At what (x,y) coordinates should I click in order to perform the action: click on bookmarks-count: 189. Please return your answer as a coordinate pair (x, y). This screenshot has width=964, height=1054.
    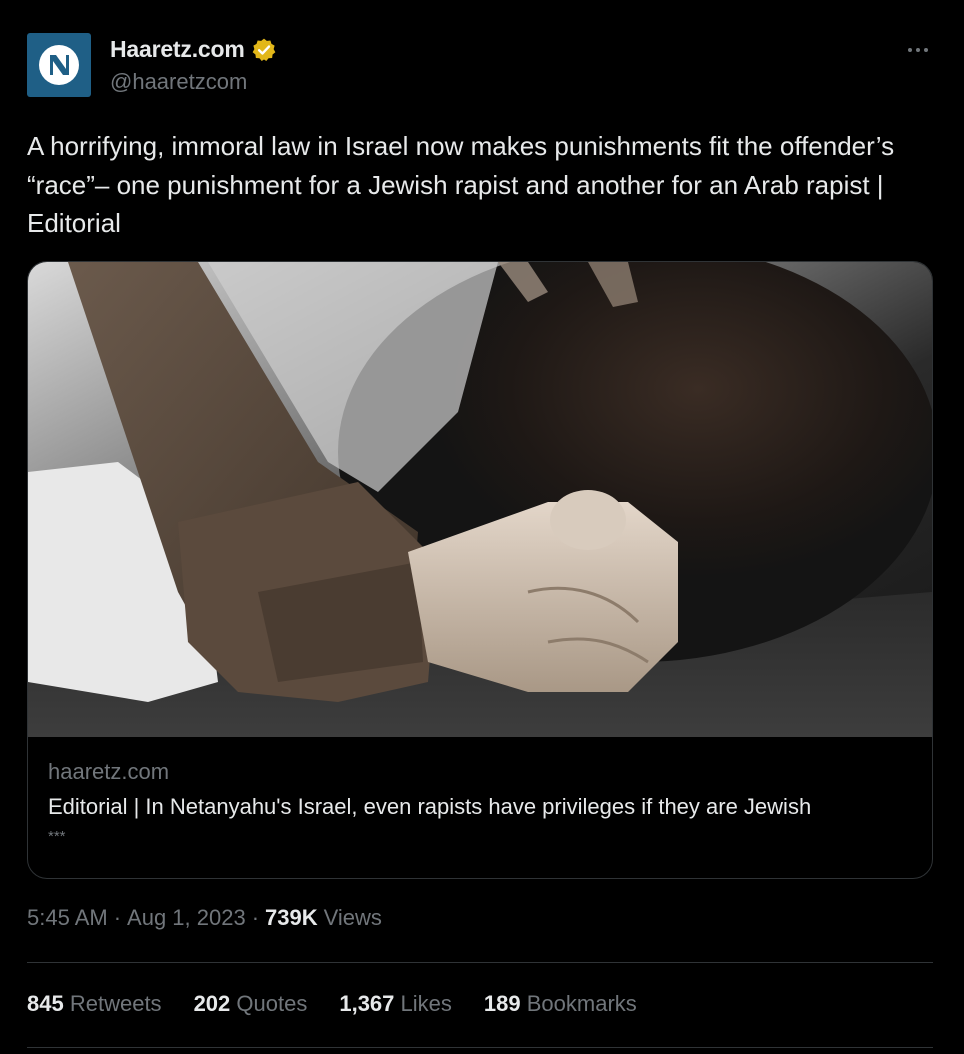
    Looking at the image, I should click on (502, 1003).